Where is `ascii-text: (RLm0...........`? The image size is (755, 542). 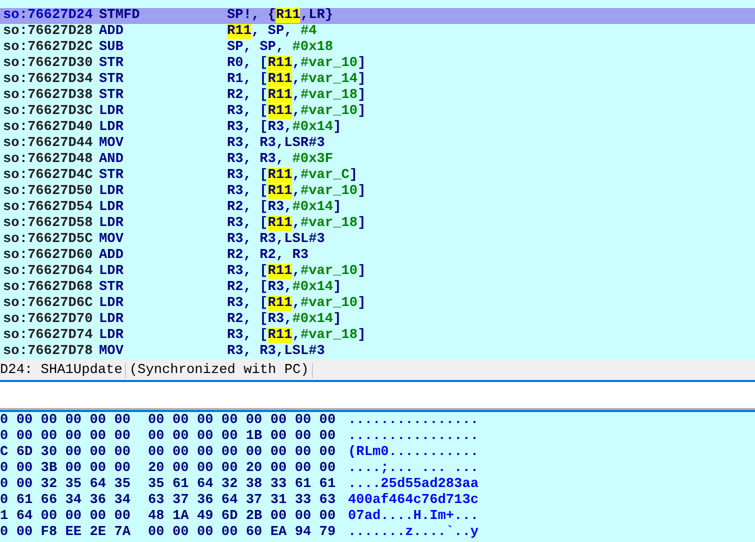
ascii-text: (RLm0........... is located at coordinates (413, 453).